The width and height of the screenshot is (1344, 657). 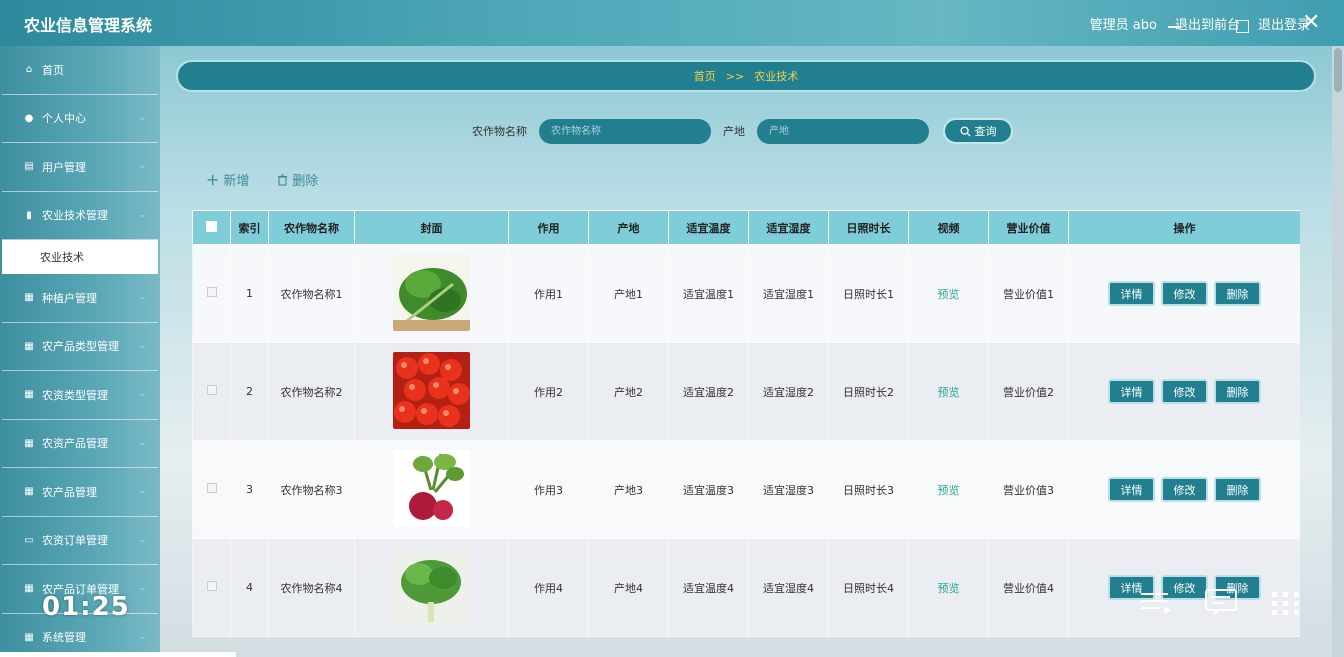 What do you see at coordinates (227, 180) in the screenshot?
I see `add-button: + 新增` at bounding box center [227, 180].